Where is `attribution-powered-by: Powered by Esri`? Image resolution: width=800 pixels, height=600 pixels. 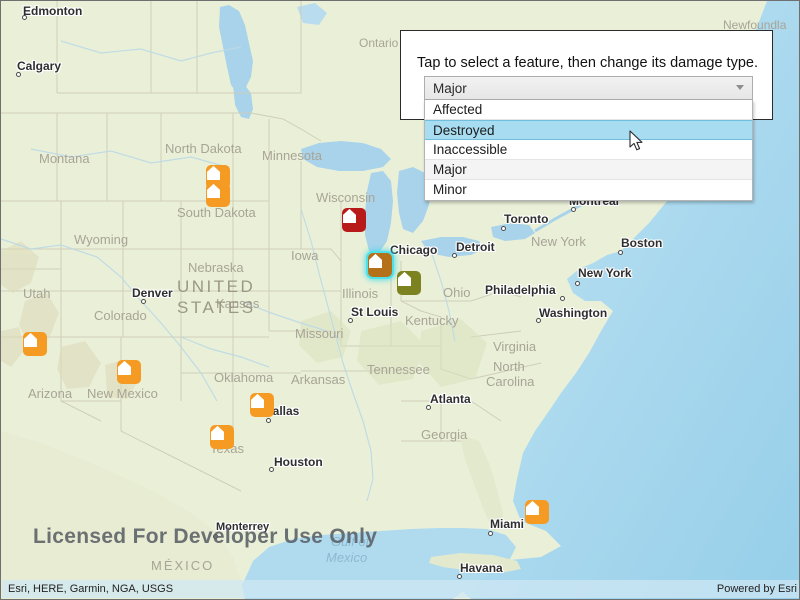 attribution-powered-by: Powered by Esri is located at coordinates (756, 589).